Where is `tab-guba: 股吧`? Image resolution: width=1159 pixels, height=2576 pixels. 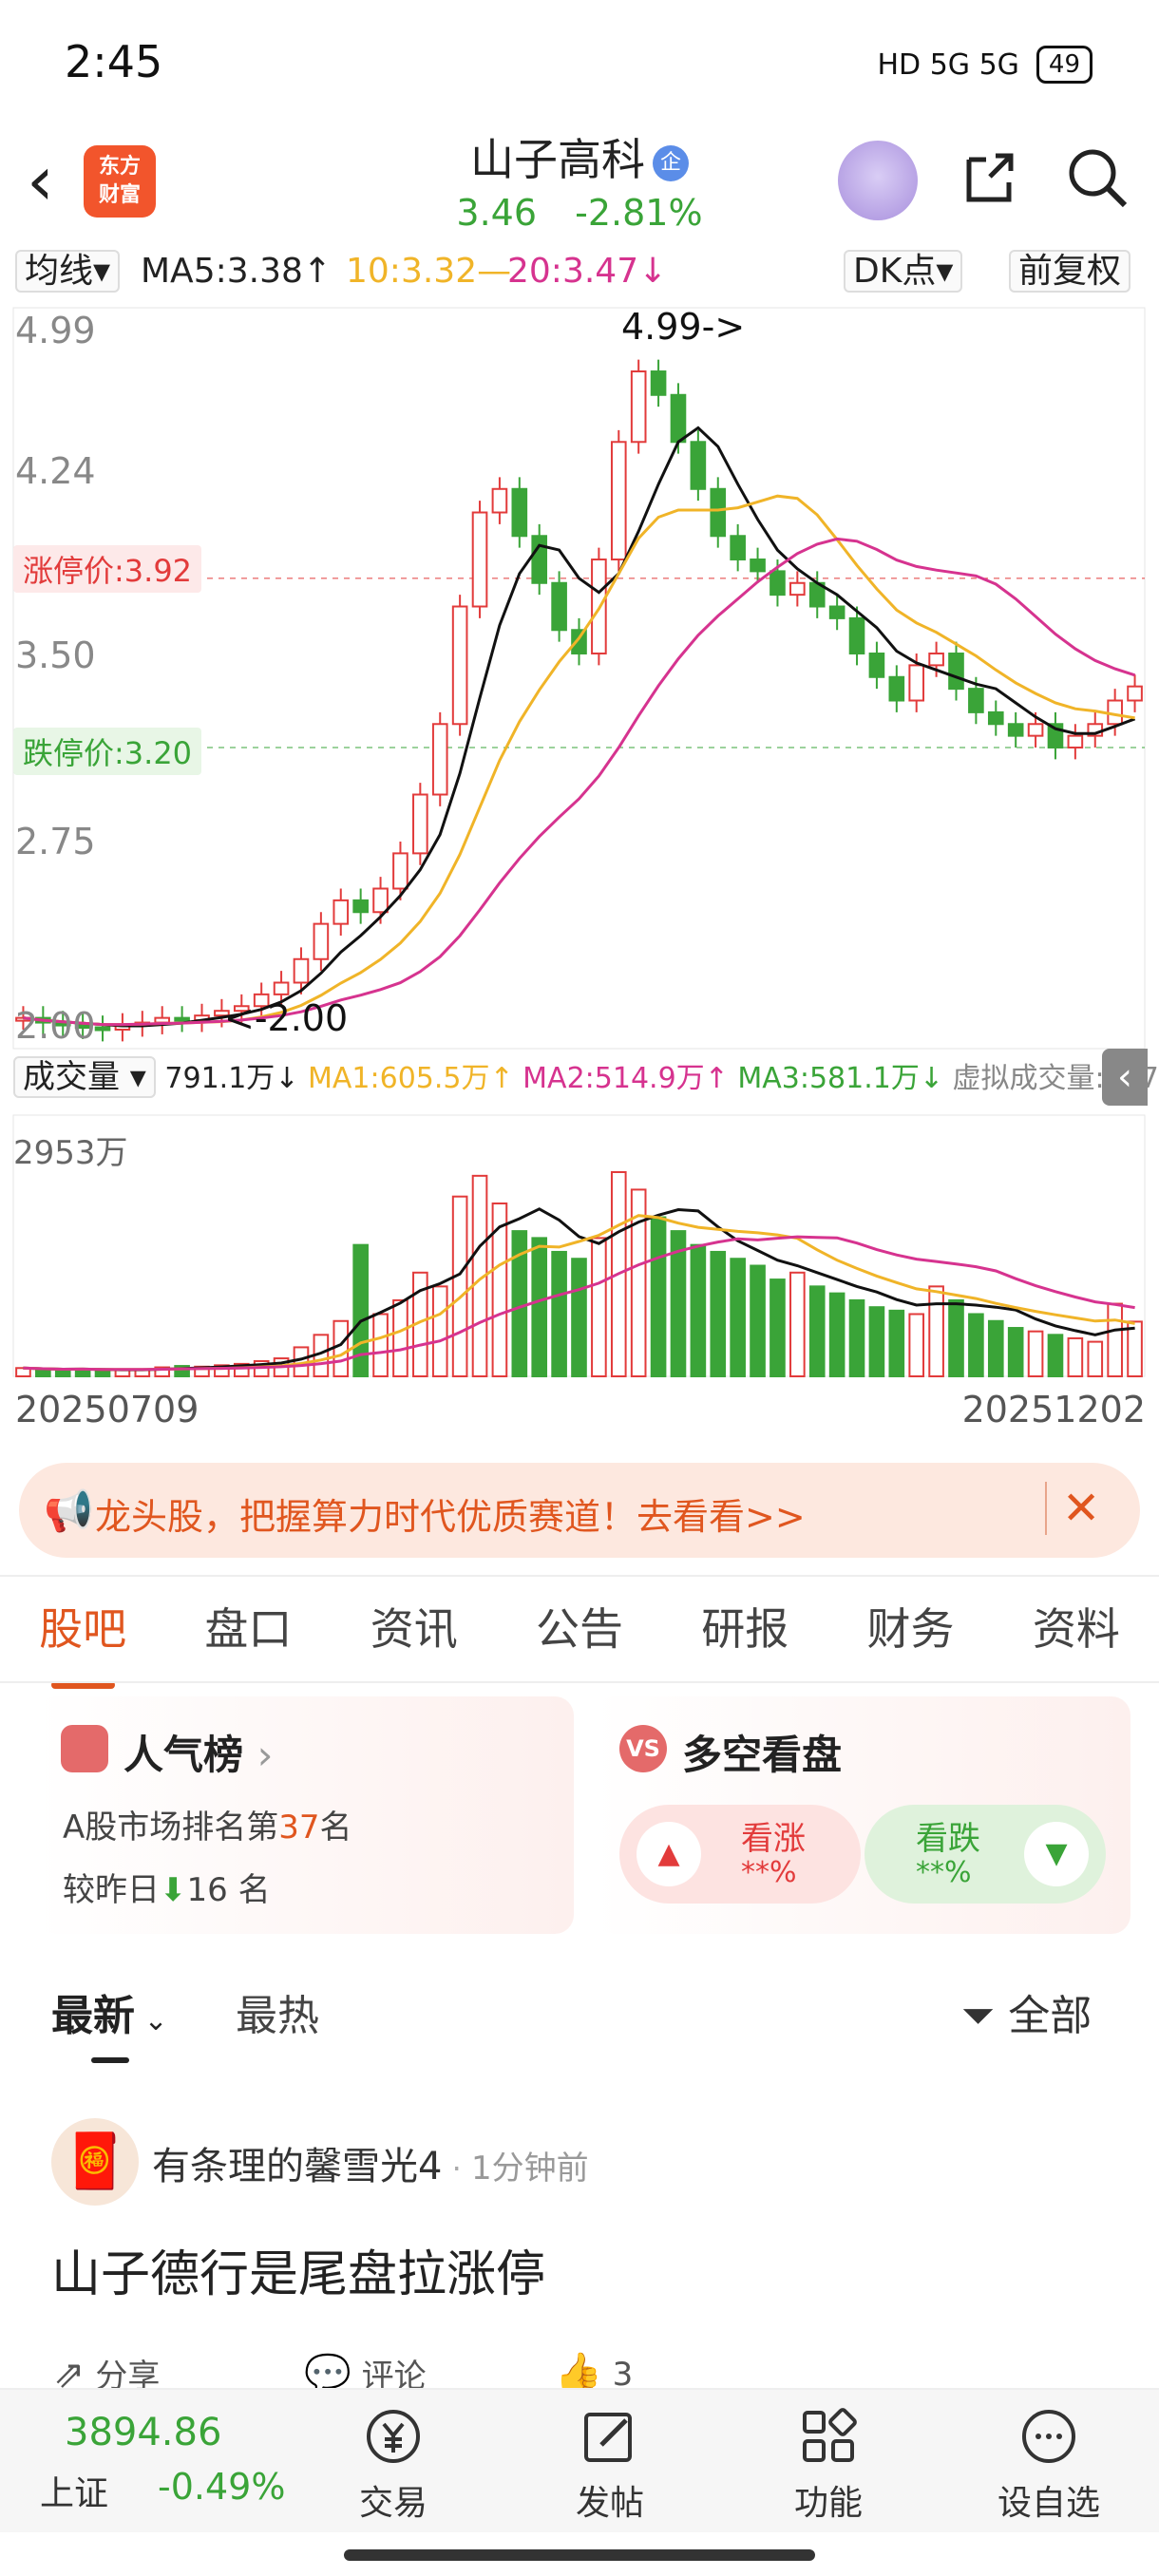
tab-guba: 股吧 is located at coordinates (82, 1642).